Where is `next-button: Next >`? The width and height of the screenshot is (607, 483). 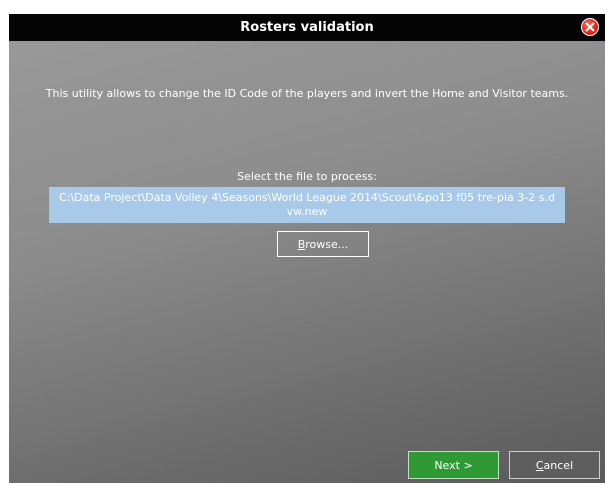
next-button: Next > is located at coordinates (453, 465).